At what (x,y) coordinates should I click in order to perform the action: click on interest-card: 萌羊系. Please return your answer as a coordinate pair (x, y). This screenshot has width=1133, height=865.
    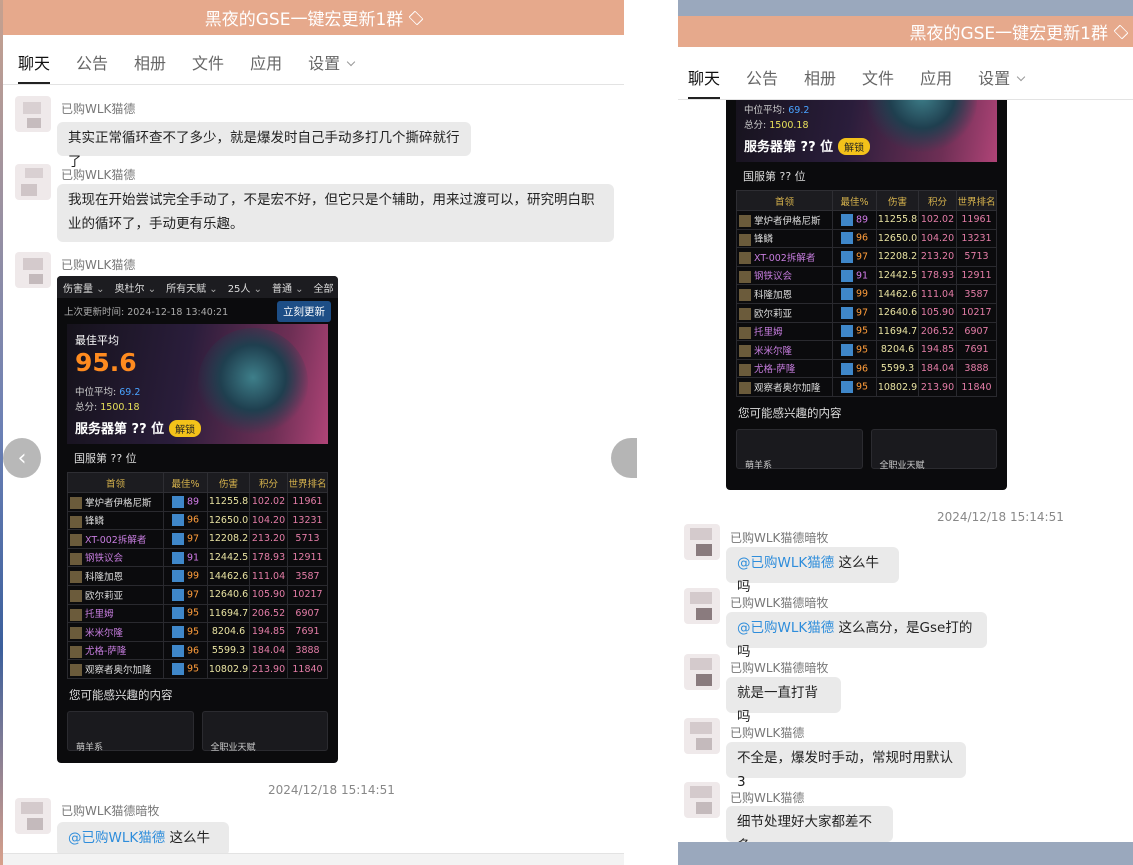
    Looking at the image, I should click on (130, 731).